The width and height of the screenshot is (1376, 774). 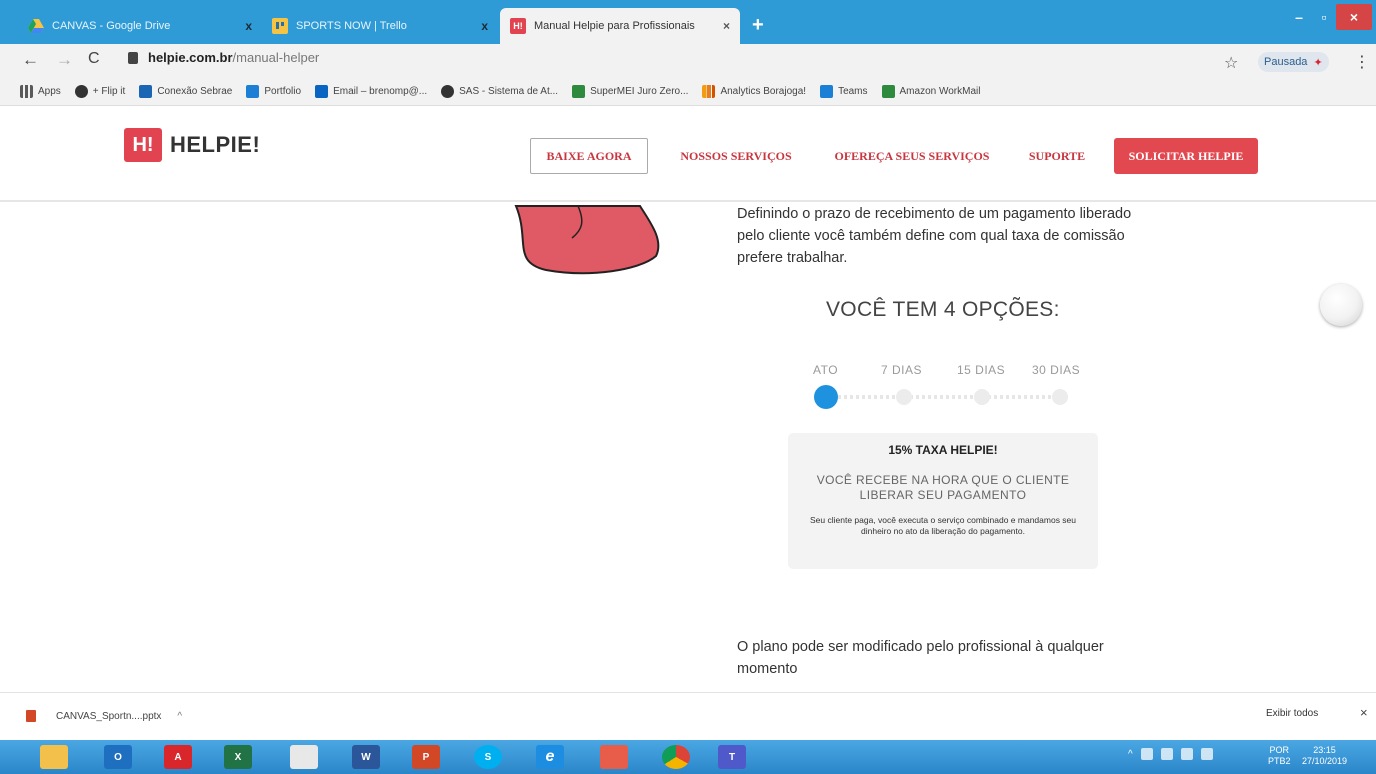 I want to click on keyboard-layout: PTB2, so click(x=1279, y=761).